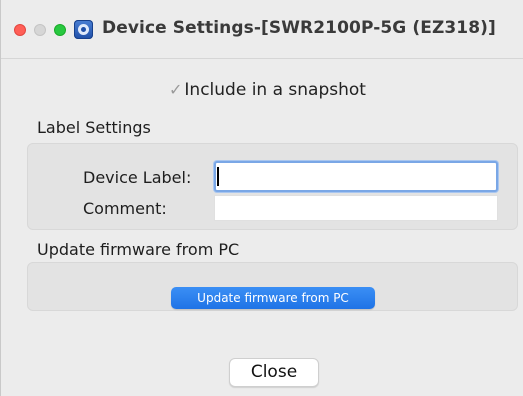 The width and height of the screenshot is (523, 396). What do you see at coordinates (40, 30) in the screenshot?
I see `window-minimize-icon` at bounding box center [40, 30].